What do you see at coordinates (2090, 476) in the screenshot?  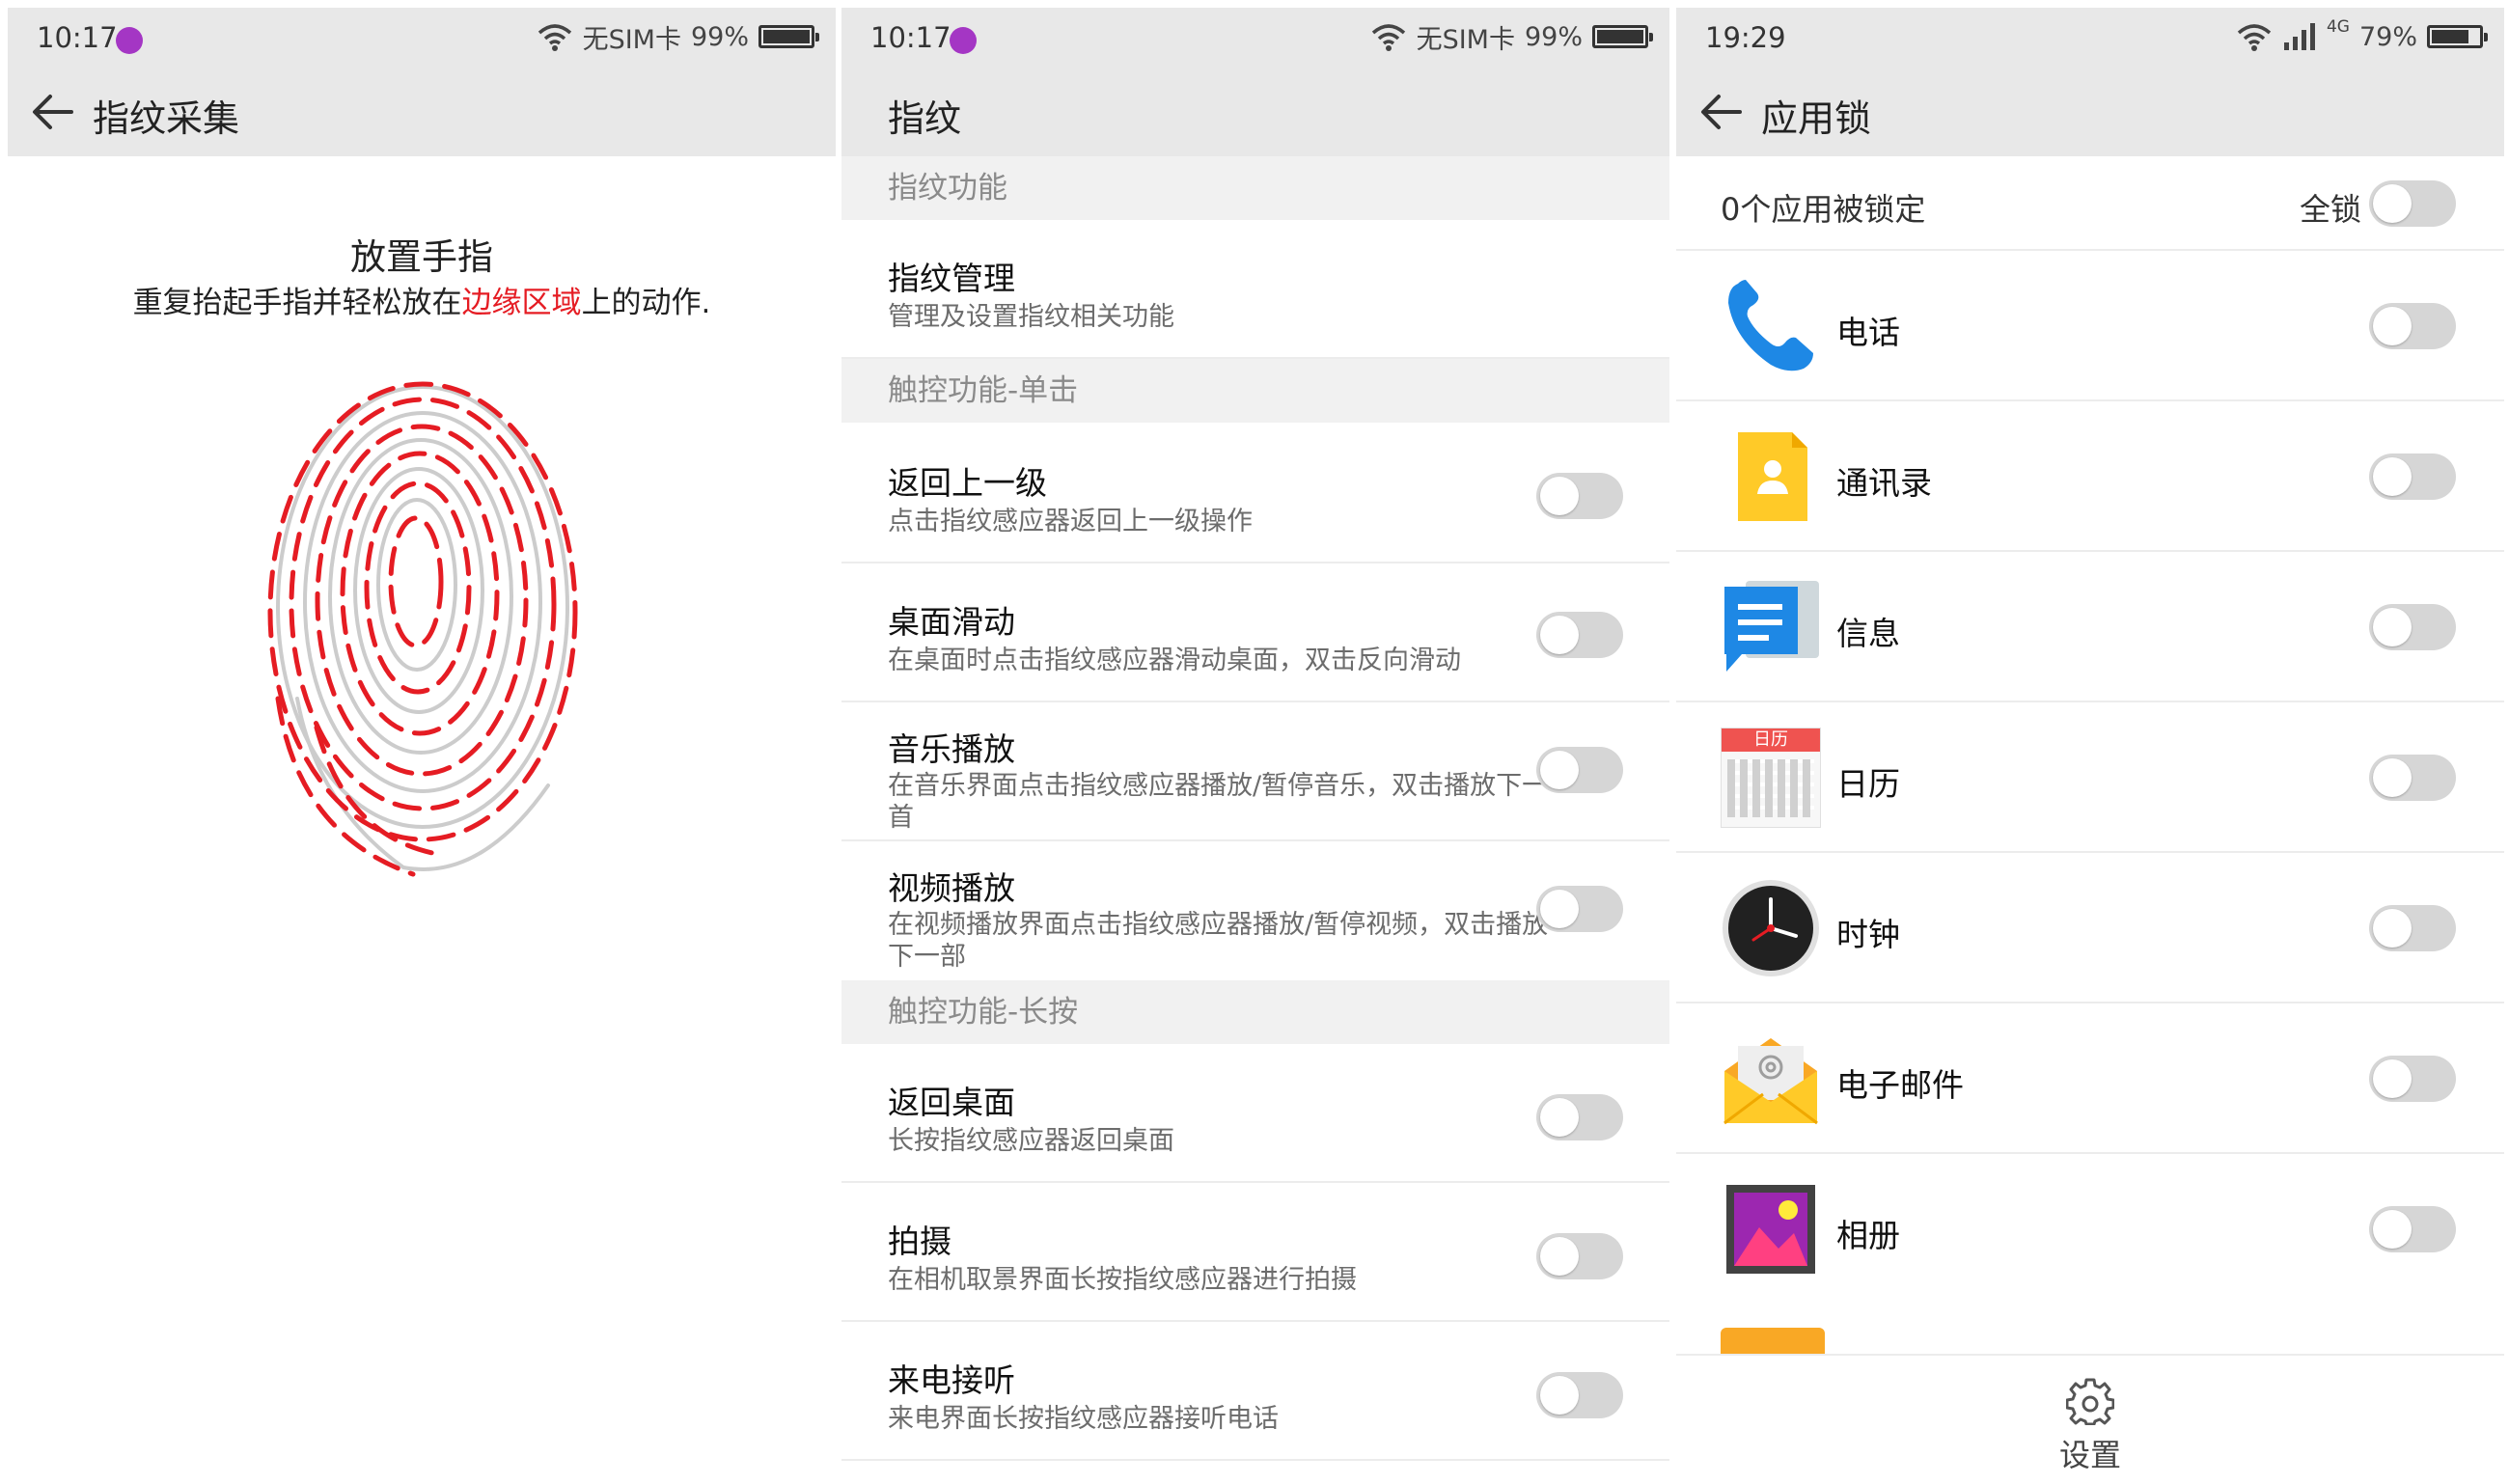 I see `app-row-contacts: 通讯录` at bounding box center [2090, 476].